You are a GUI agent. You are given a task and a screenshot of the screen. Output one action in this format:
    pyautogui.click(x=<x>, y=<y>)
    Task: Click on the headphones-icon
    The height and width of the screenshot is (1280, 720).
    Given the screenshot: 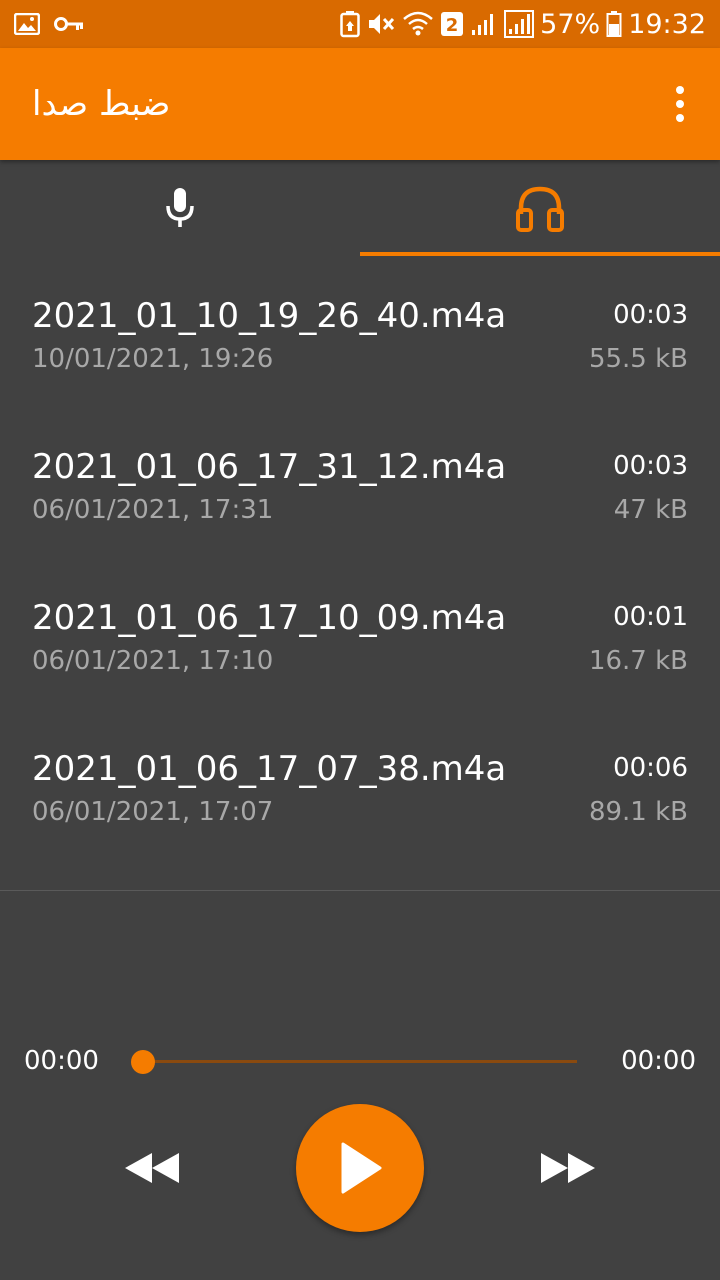 What is the action you would take?
    pyautogui.click(x=540, y=209)
    